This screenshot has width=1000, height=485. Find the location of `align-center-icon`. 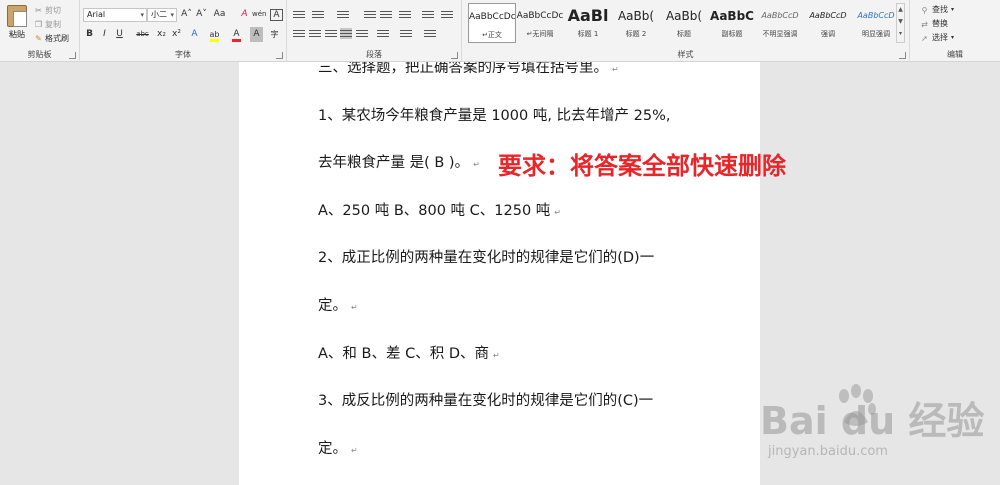

align-center-icon is located at coordinates (315, 33).